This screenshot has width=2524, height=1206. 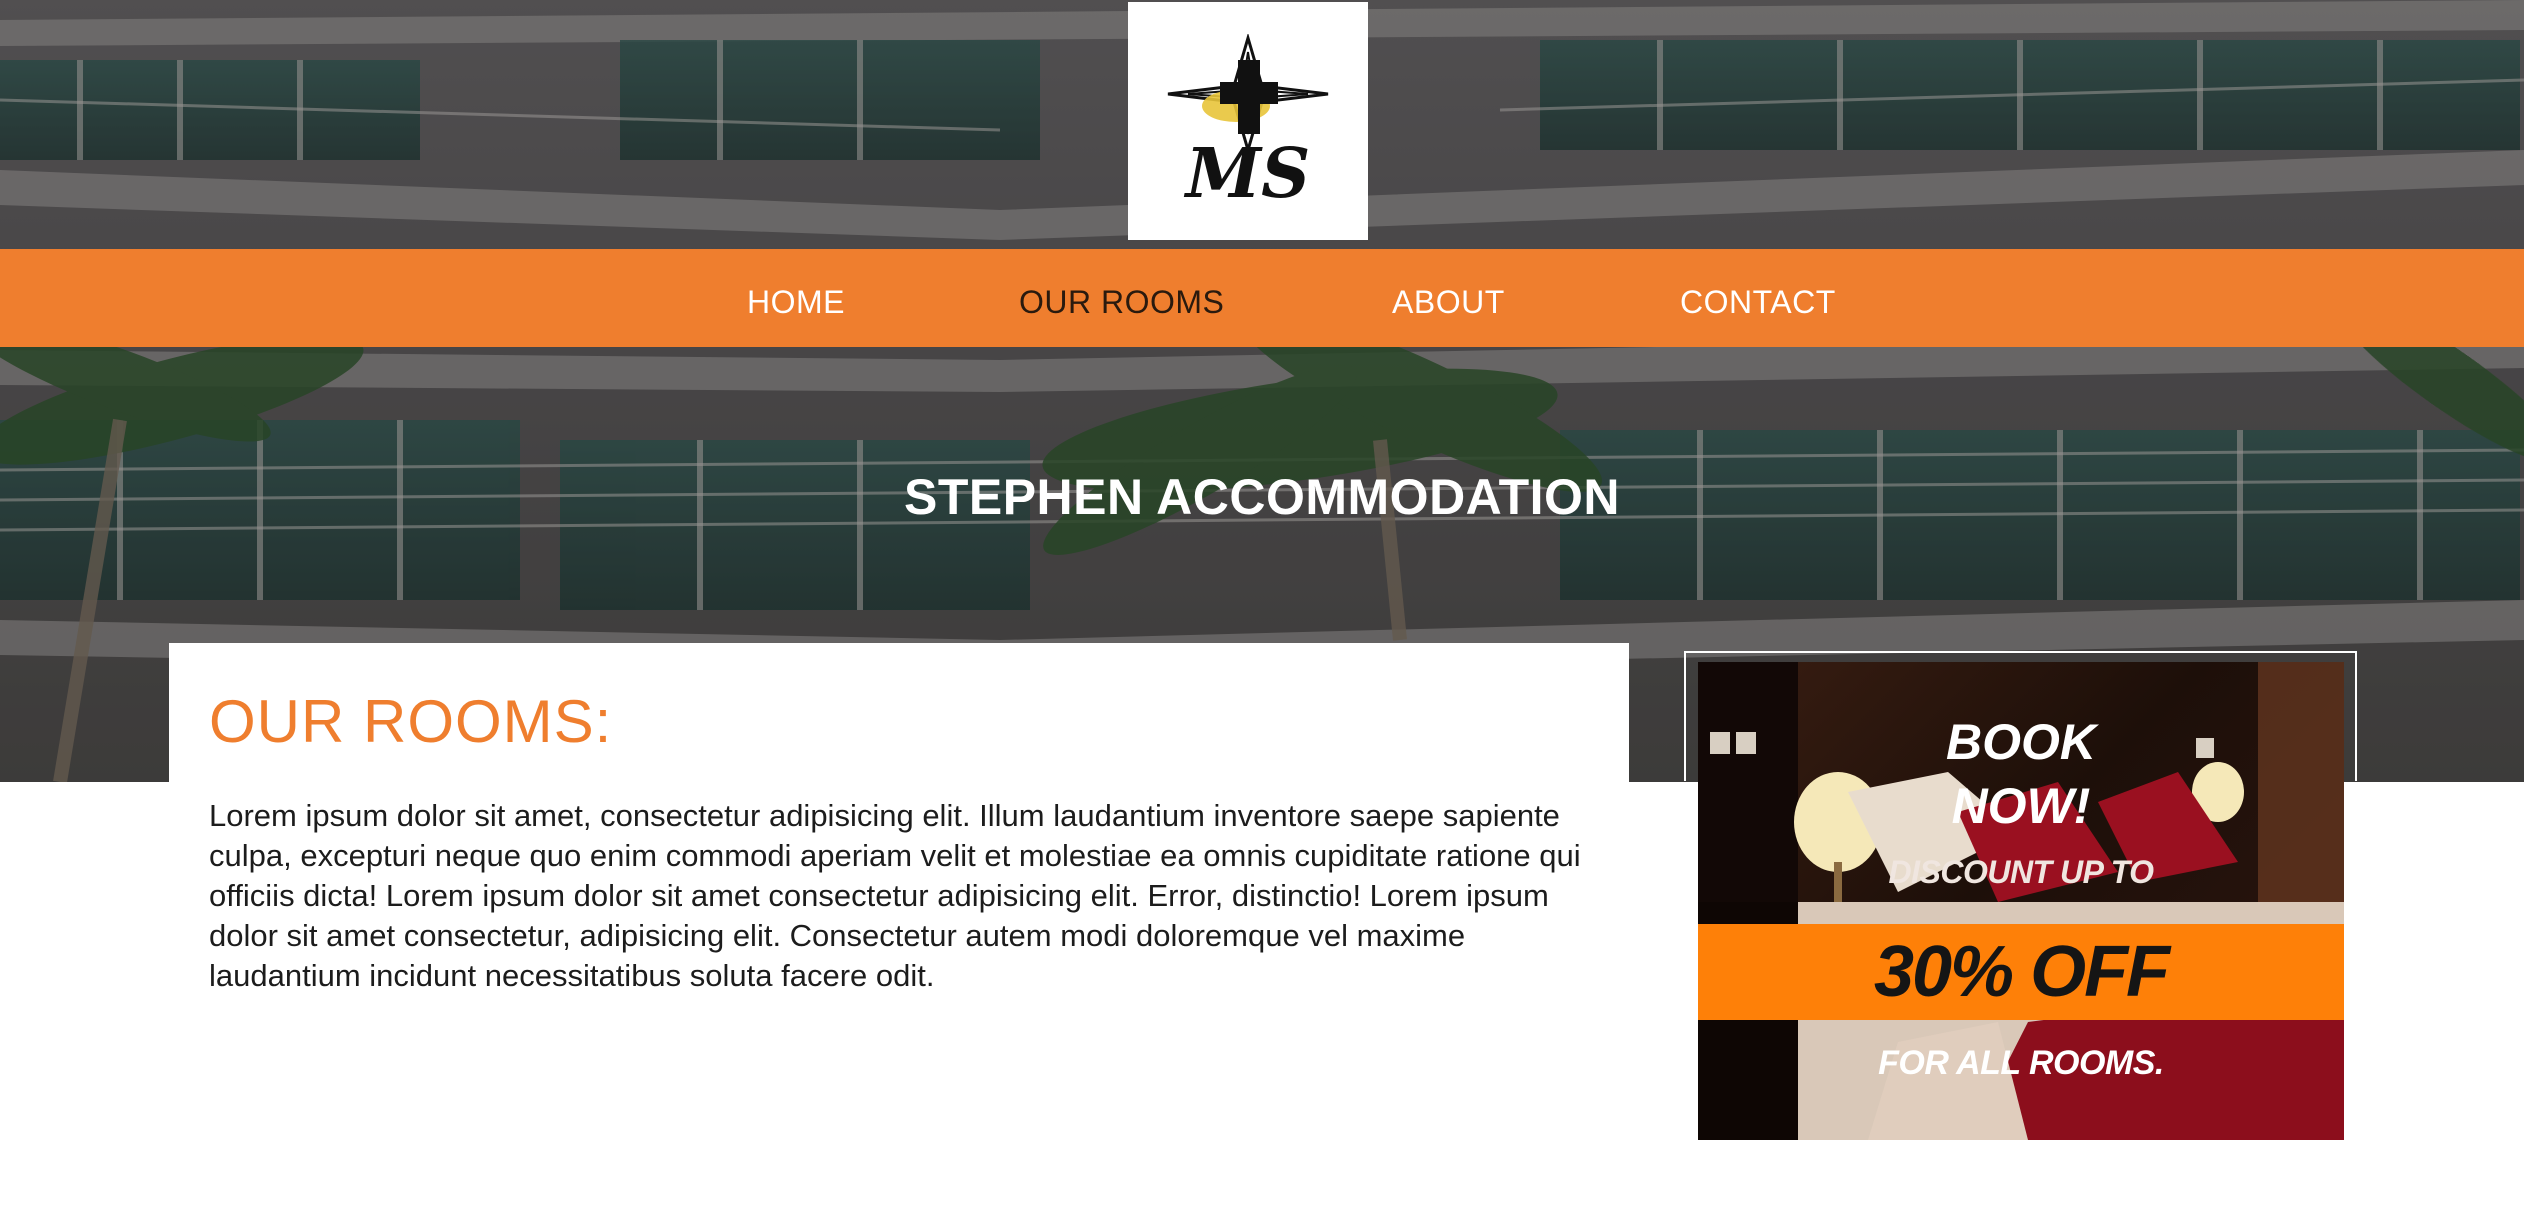 What do you see at coordinates (2021, 972) in the screenshot?
I see `promo-percent-text: 30% OFF` at bounding box center [2021, 972].